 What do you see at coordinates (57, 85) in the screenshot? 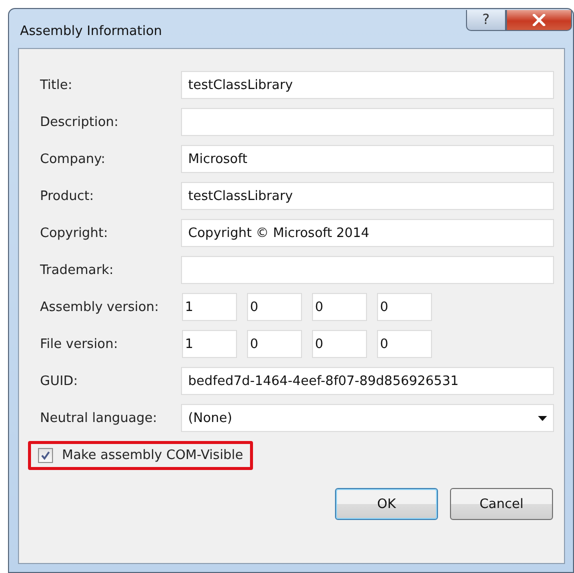
I see `field-label: Title:` at bounding box center [57, 85].